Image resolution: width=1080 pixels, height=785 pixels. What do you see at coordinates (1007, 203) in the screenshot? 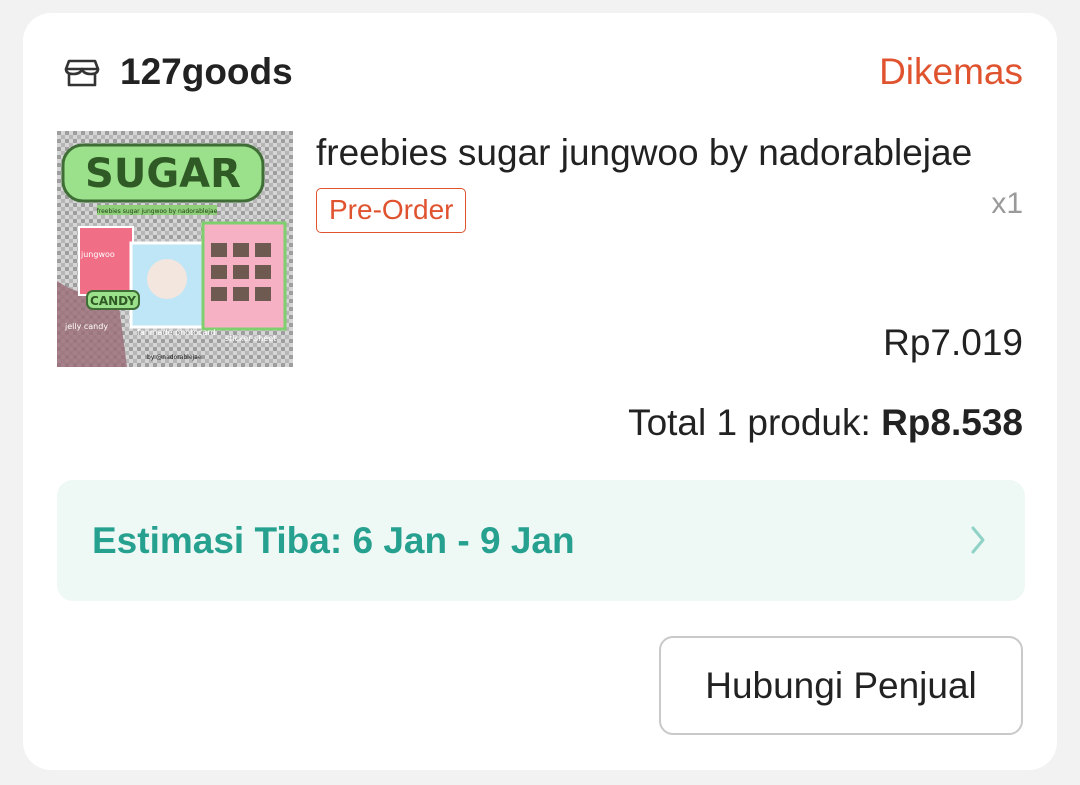
I see `product-quantity: x1` at bounding box center [1007, 203].